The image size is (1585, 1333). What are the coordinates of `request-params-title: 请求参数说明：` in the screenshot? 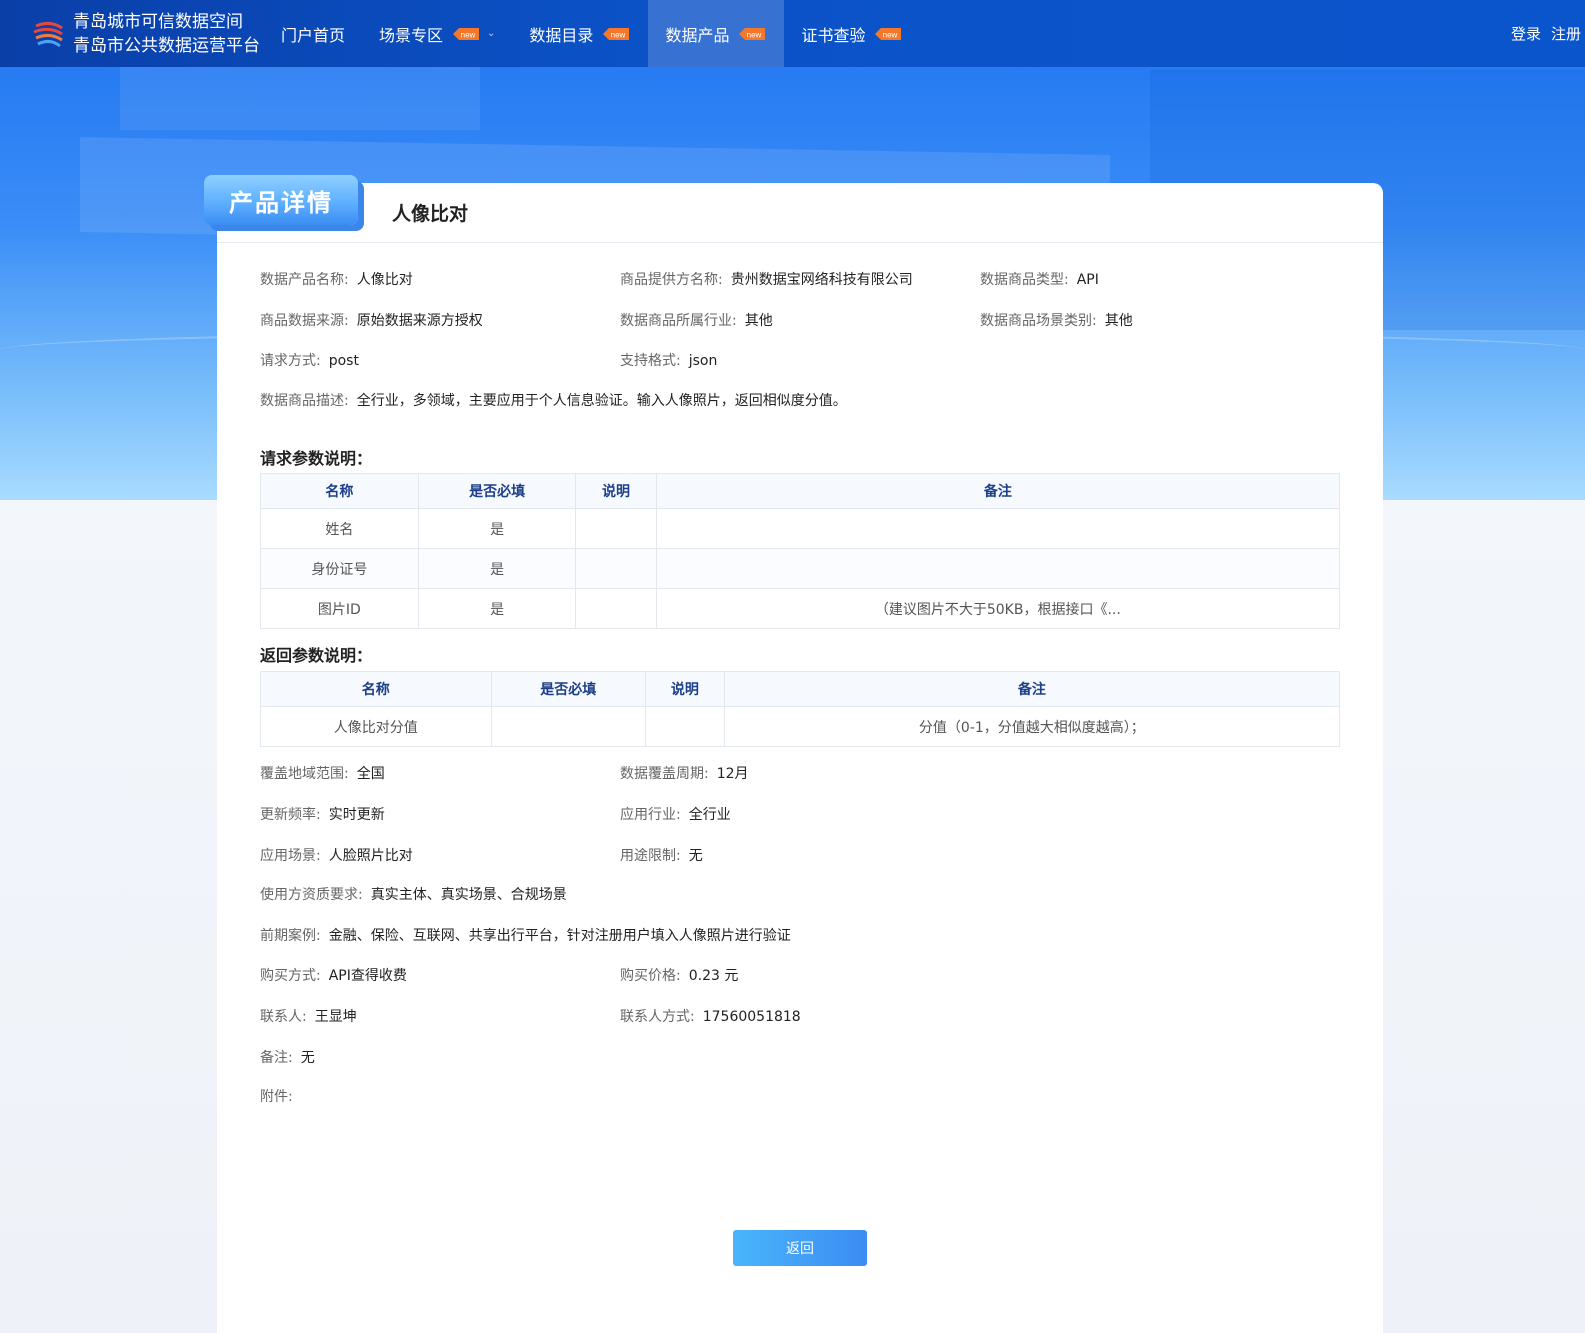 It's located at (316, 458).